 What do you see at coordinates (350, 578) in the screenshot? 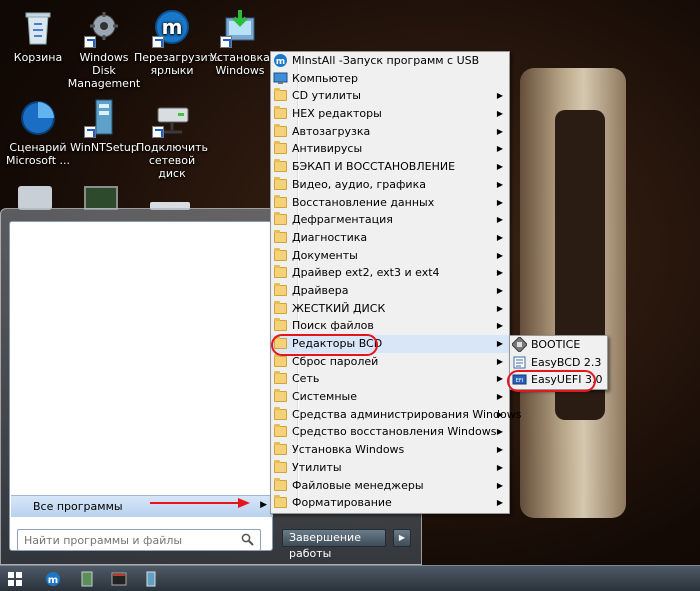
I see `taskbar: m` at bounding box center [350, 578].